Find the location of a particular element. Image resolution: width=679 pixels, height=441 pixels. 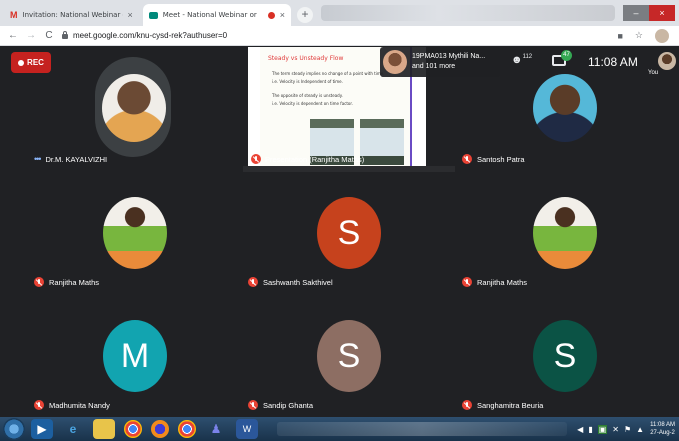

tab-label: Meet - National Webinar or is located at coordinates (209, 15).